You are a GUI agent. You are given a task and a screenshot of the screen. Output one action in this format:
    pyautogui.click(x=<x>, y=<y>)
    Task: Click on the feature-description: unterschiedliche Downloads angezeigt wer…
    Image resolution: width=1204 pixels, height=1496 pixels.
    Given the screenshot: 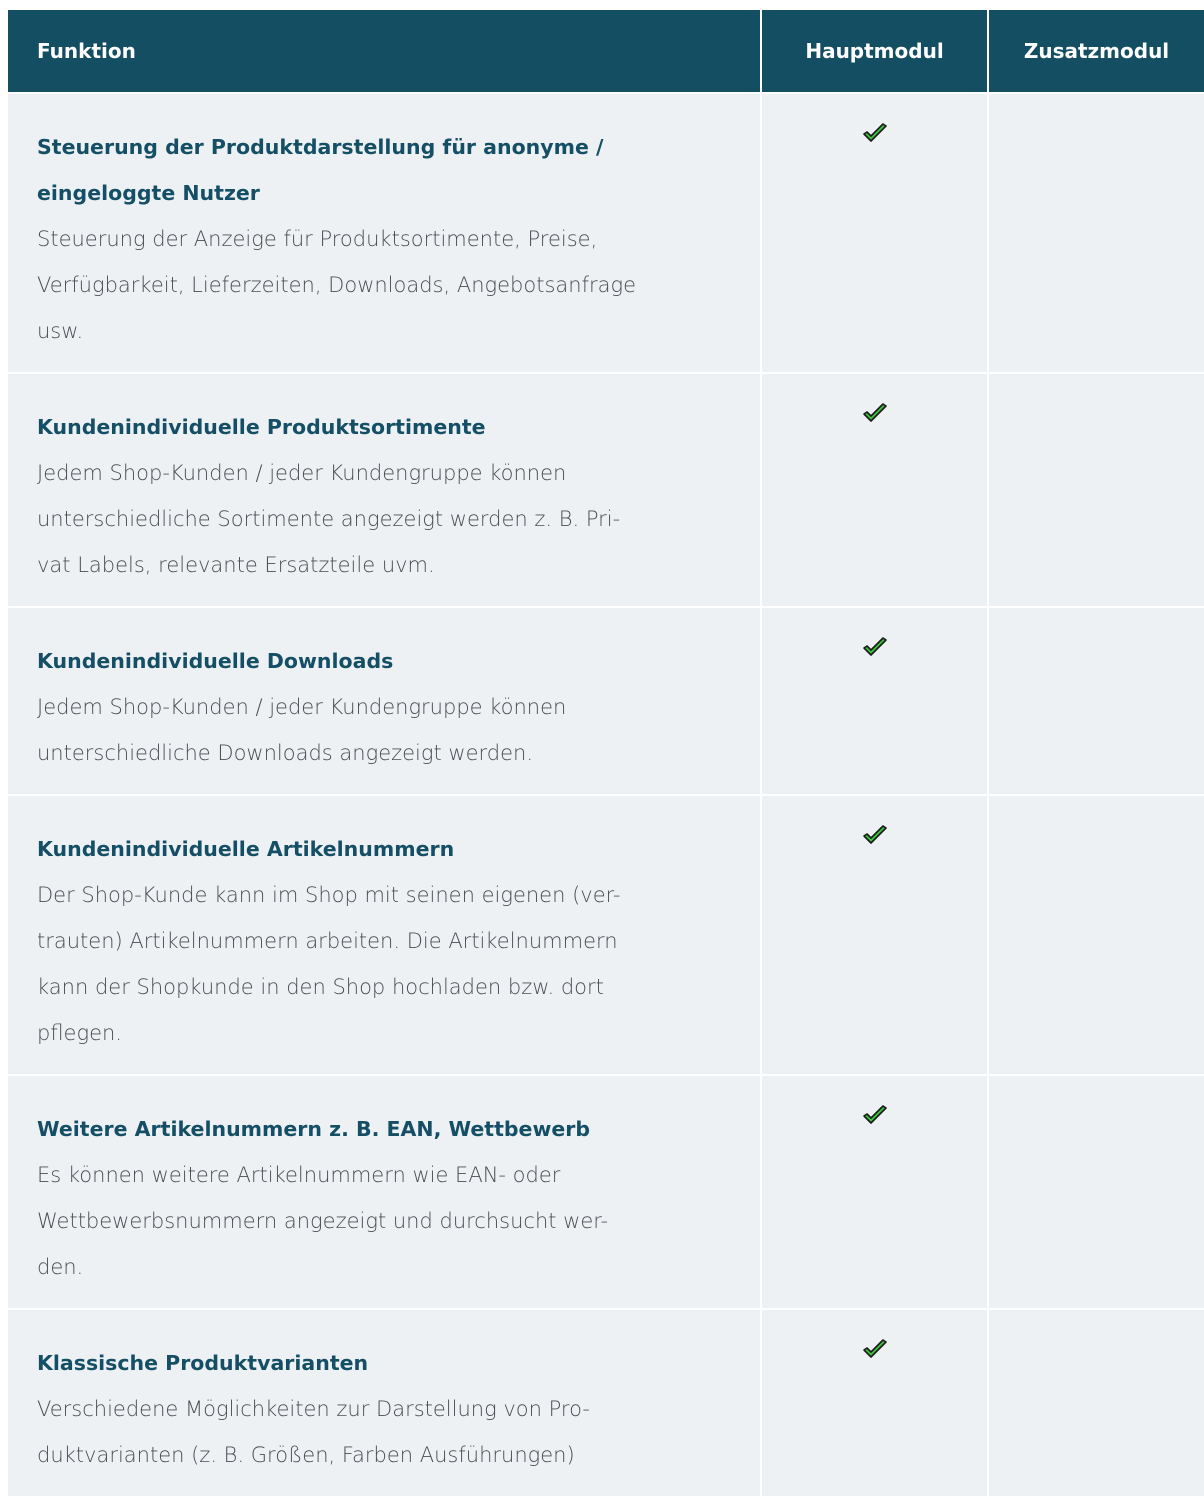 What is the action you would take?
    pyautogui.click(x=285, y=753)
    